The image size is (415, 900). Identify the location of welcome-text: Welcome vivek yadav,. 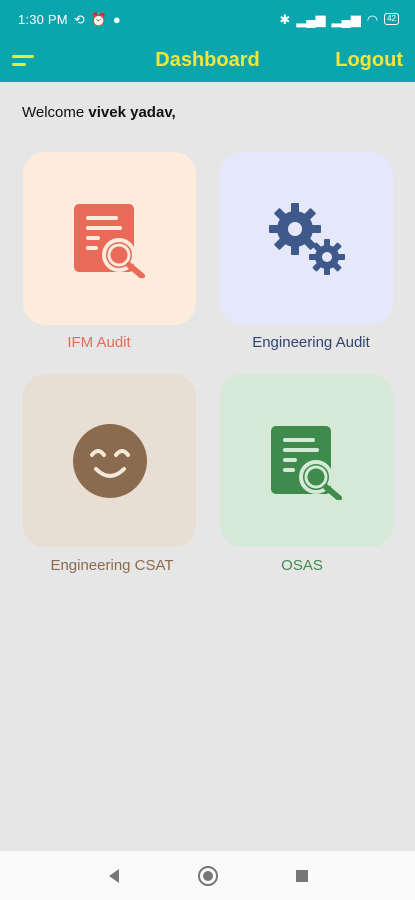
(99, 112).